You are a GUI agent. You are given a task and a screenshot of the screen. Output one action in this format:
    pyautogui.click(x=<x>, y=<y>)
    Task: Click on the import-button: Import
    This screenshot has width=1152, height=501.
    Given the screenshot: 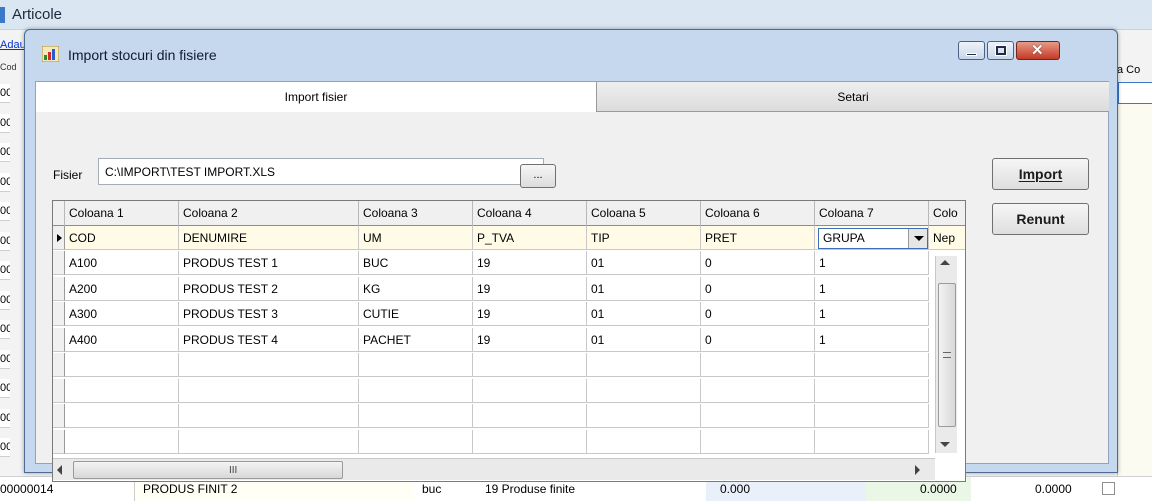 What is the action you would take?
    pyautogui.click(x=1040, y=174)
    